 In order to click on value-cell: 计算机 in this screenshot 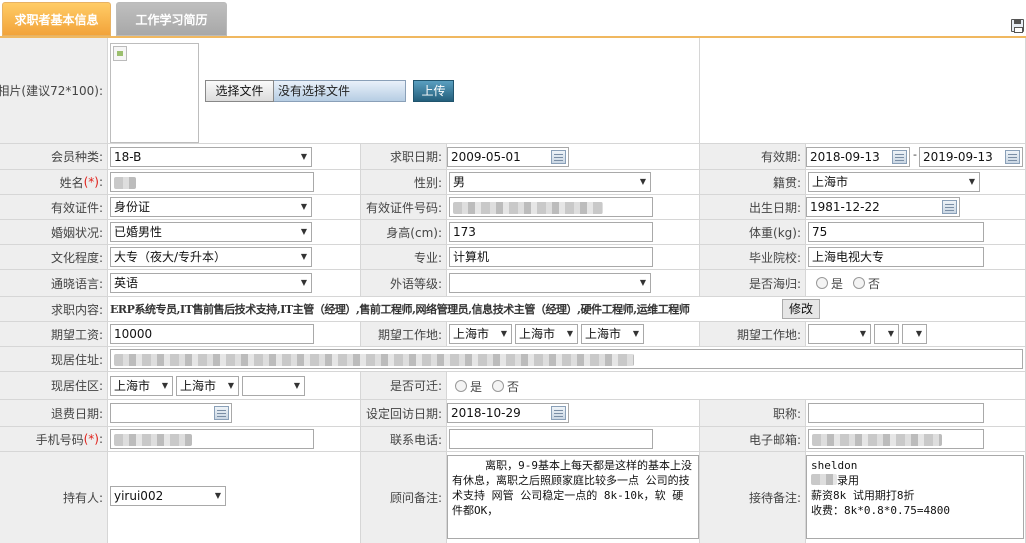, I will do `click(573, 257)`.